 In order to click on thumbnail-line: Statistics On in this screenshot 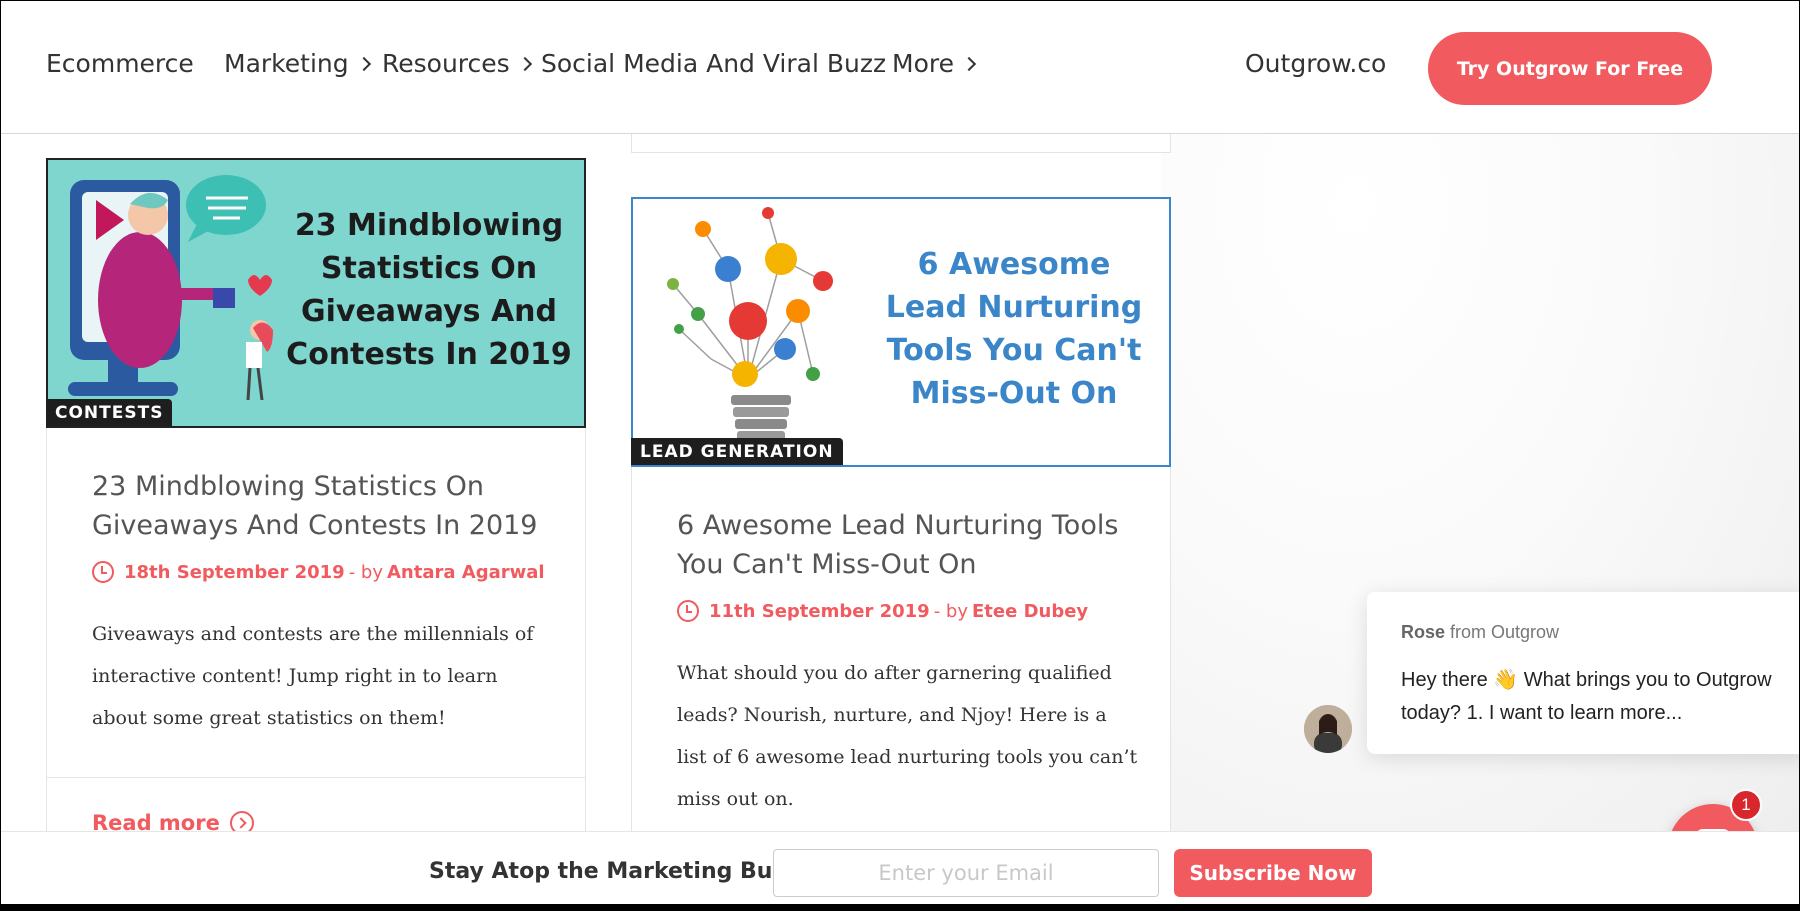, I will do `click(429, 268)`.